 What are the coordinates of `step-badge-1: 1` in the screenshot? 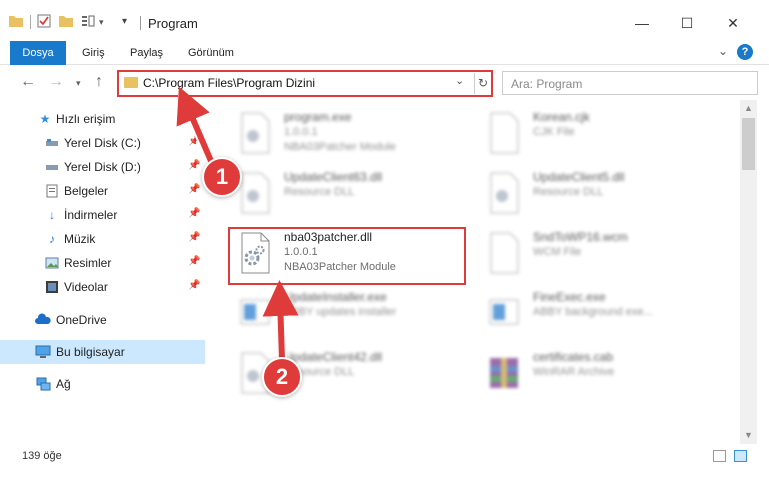 It's located at (222, 177).